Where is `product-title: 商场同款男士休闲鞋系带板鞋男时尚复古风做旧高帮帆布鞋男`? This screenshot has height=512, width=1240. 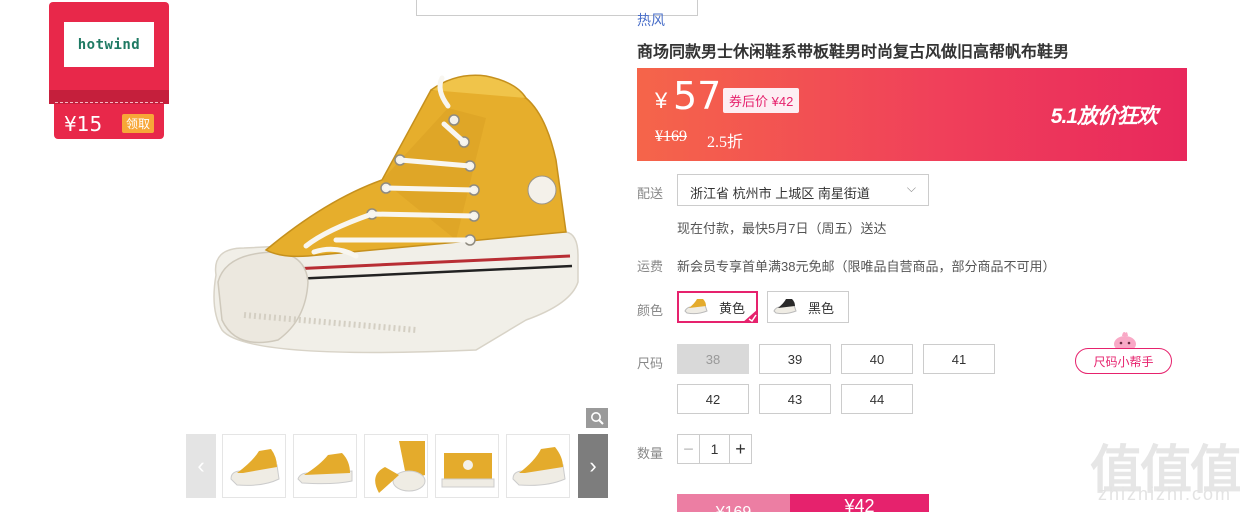
product-title: 商场同款男士休闲鞋系带板鞋男时尚复古风做旧高帮帆布鞋男 is located at coordinates (853, 52).